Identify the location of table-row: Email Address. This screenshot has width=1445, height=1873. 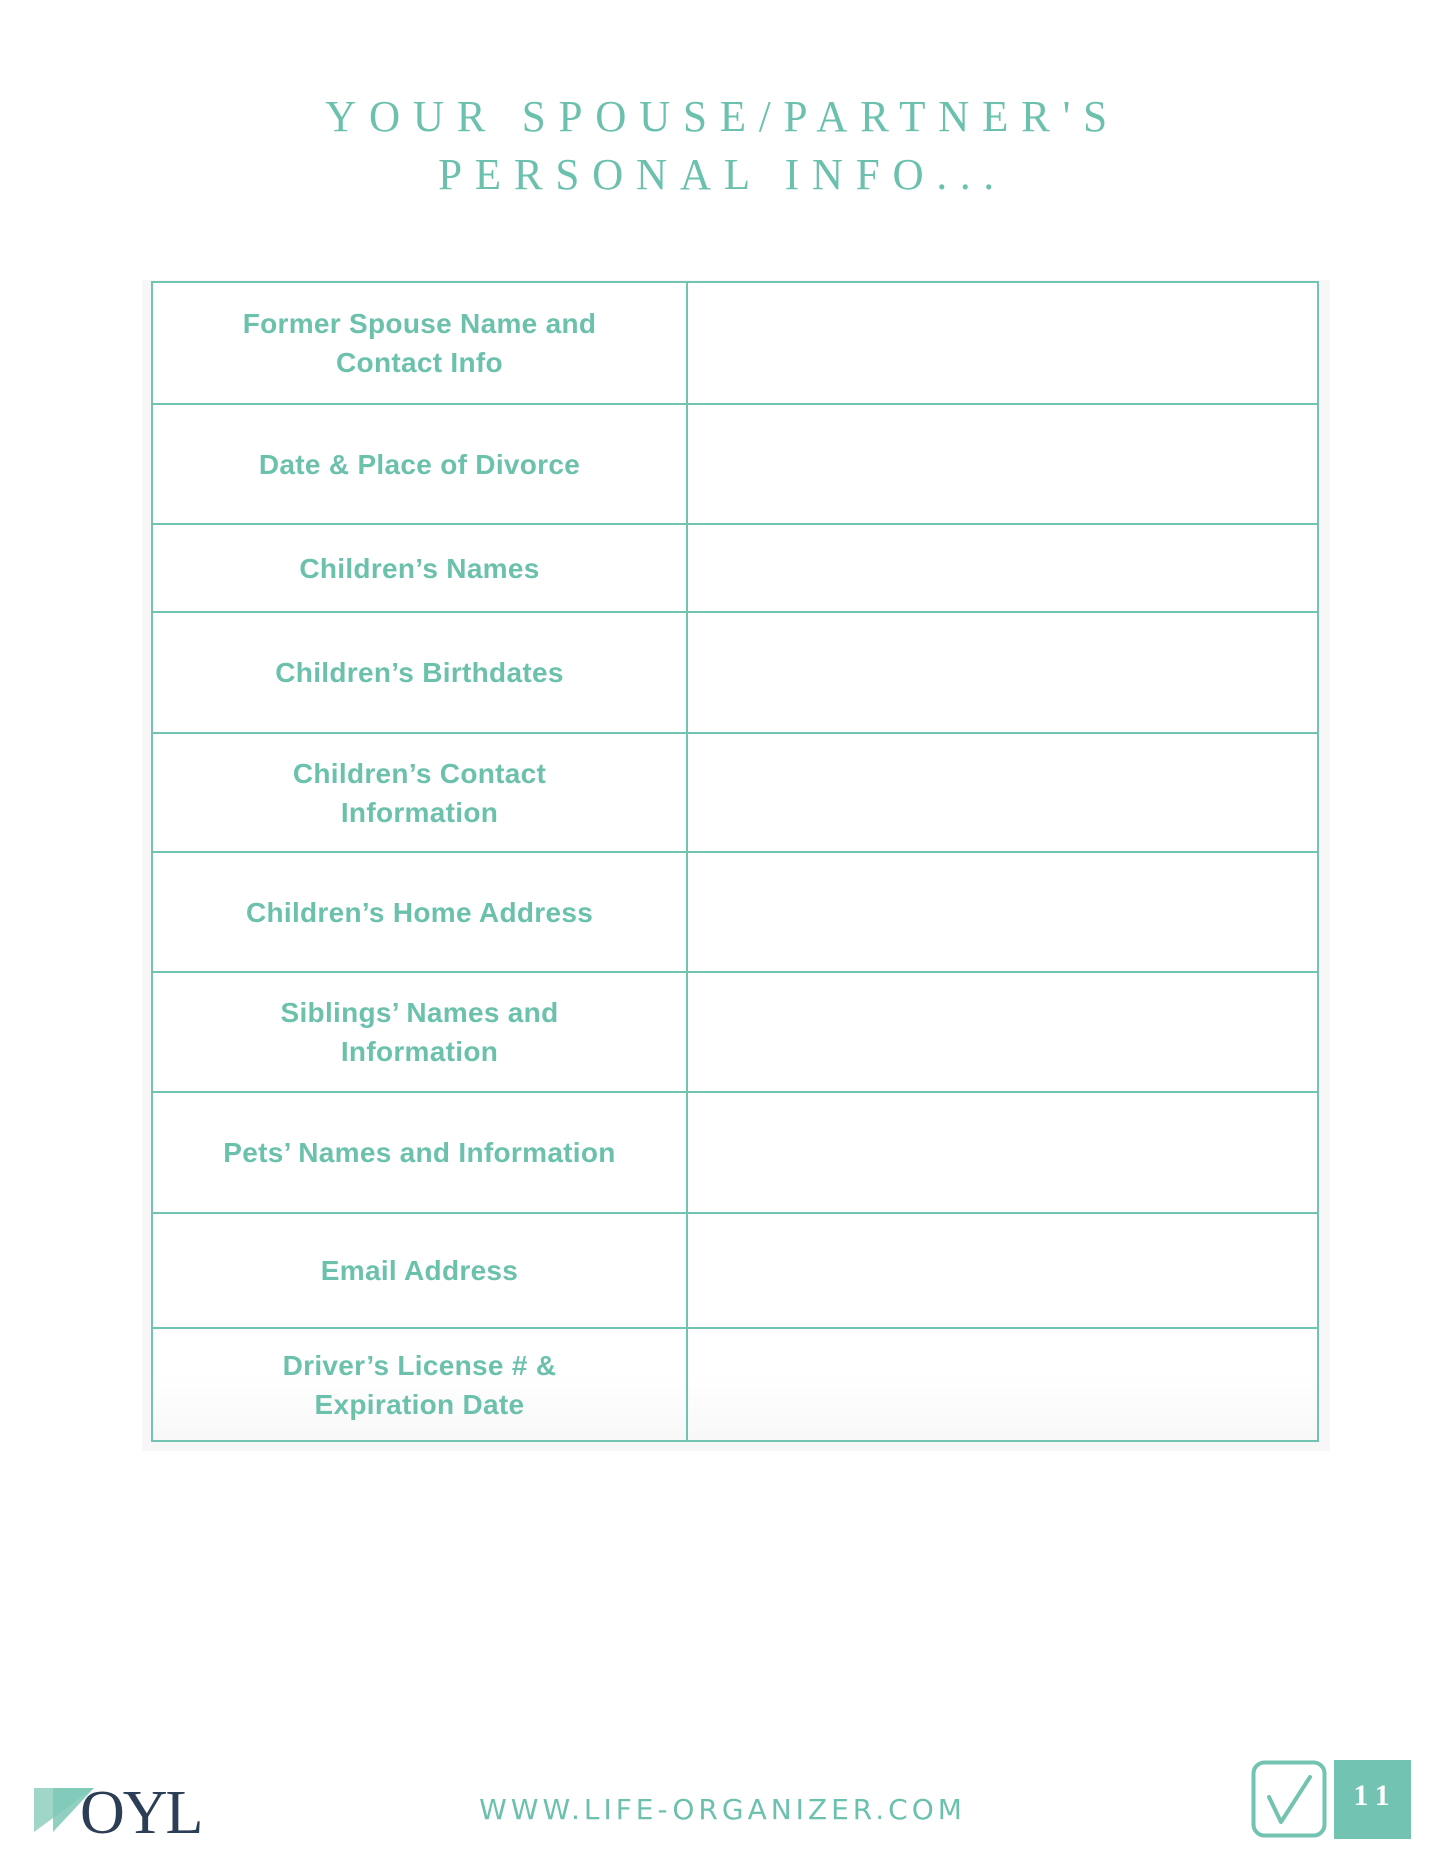
(735, 1269).